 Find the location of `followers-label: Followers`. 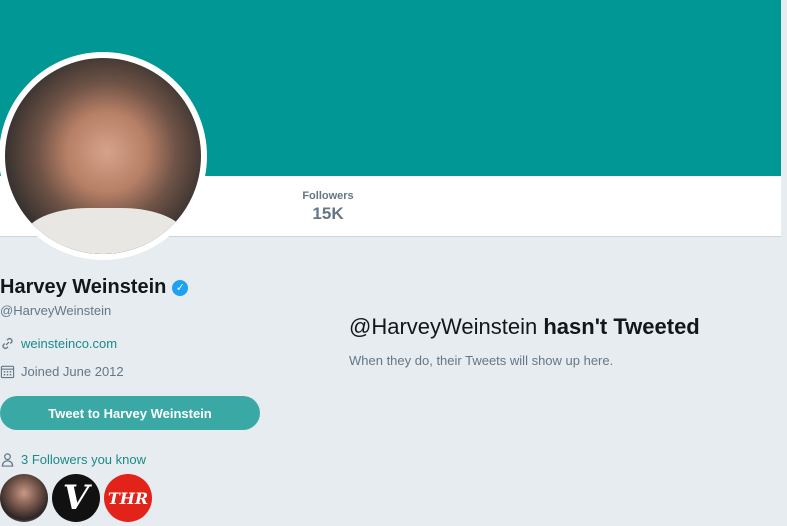

followers-label: Followers is located at coordinates (328, 196).